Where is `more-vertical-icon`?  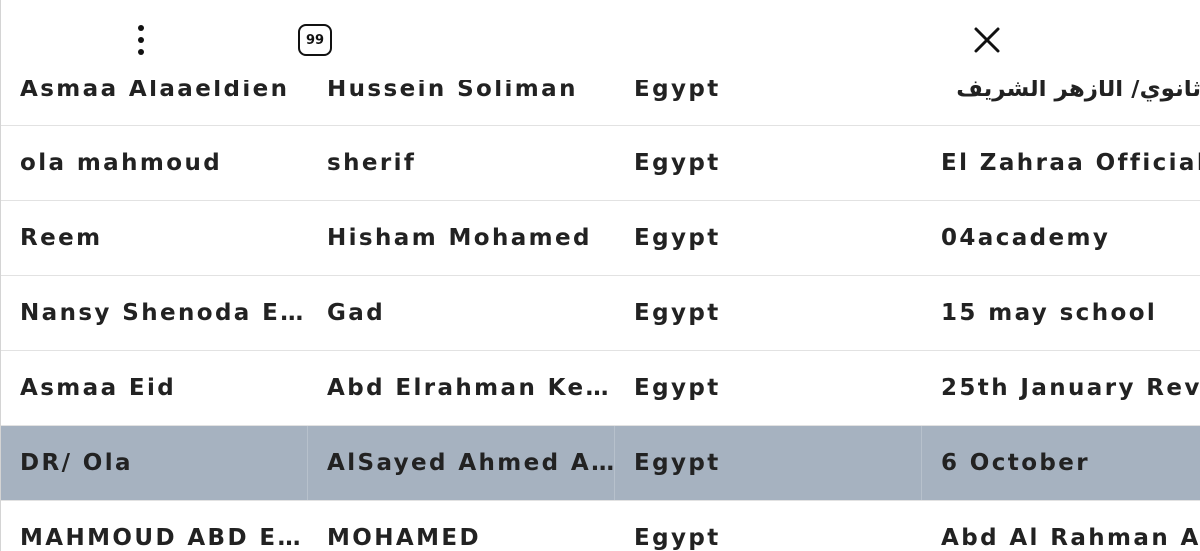 more-vertical-icon is located at coordinates (141, 40).